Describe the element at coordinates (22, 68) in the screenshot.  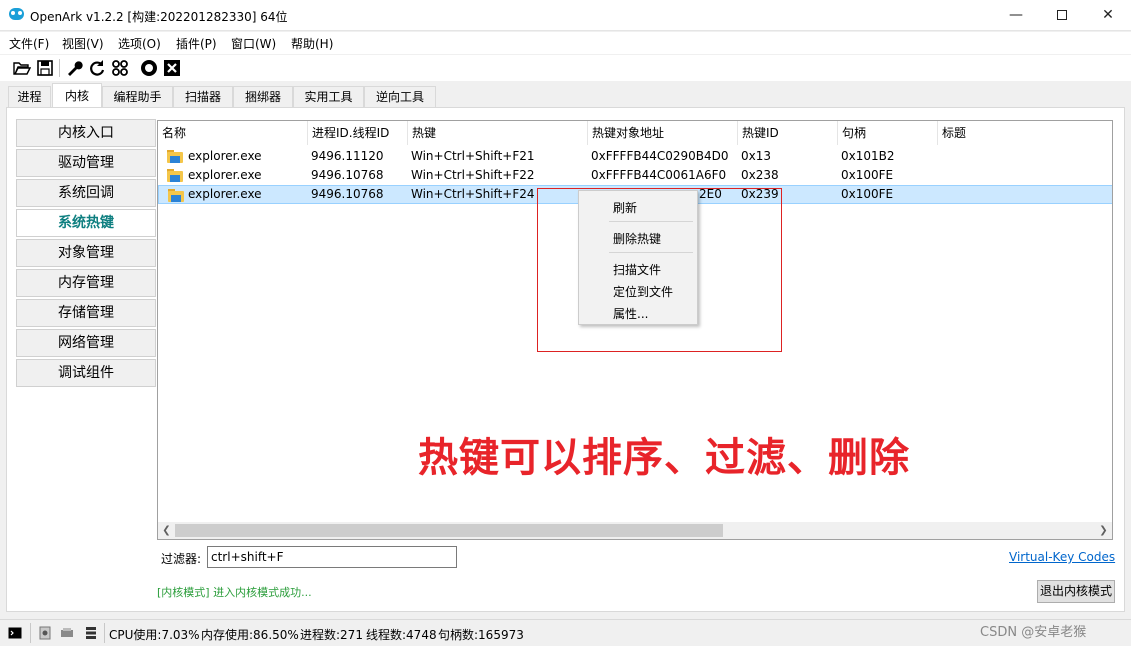
I see `open-folder-icon` at that location.